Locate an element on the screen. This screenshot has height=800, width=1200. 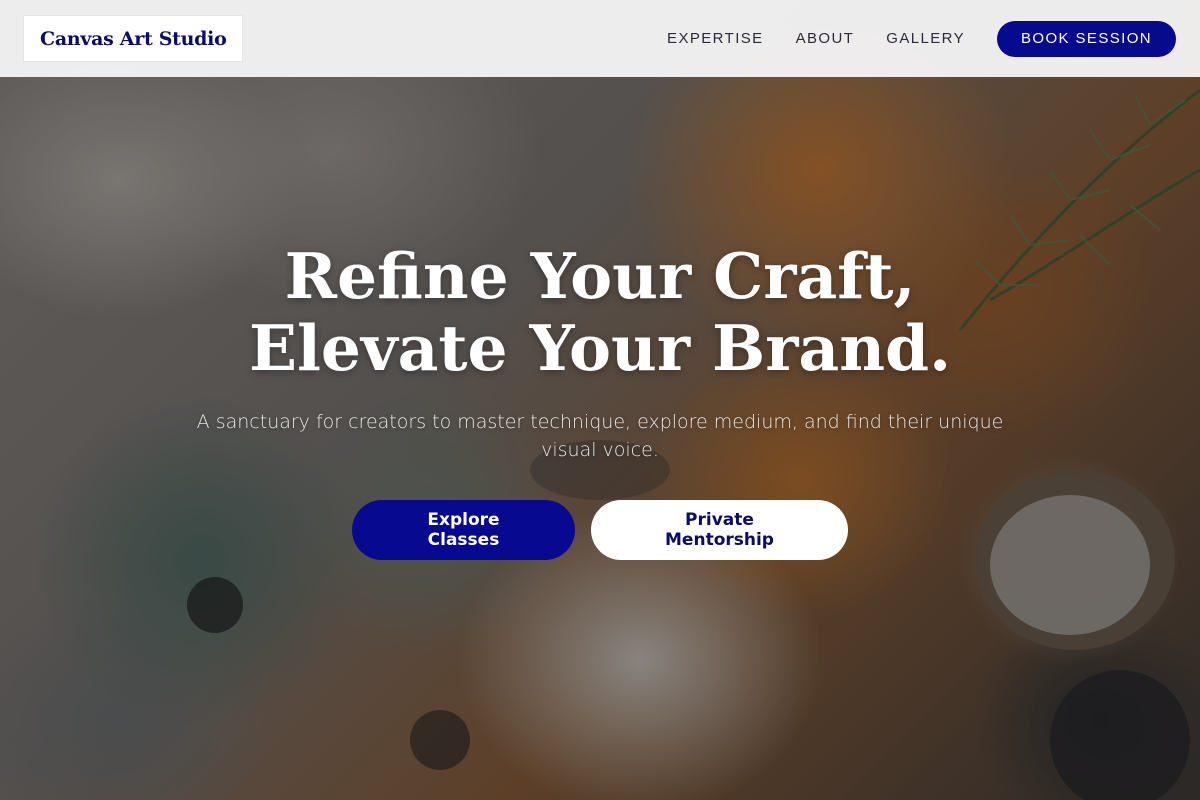
logo-text: Canvas Art Studio is located at coordinates (133, 38).